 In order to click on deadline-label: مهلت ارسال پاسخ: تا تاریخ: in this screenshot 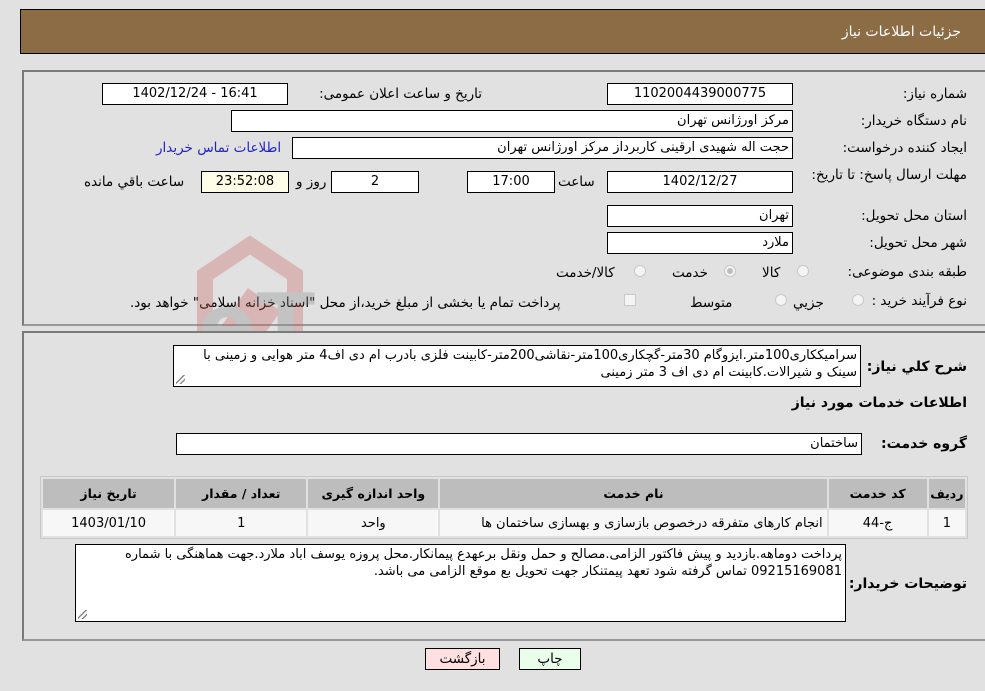, I will do `click(889, 175)`.